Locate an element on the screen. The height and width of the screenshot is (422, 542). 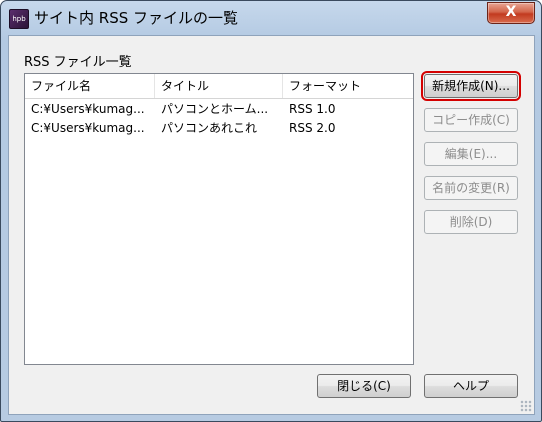
row-title: パソコンあれこれ is located at coordinates (209, 128).